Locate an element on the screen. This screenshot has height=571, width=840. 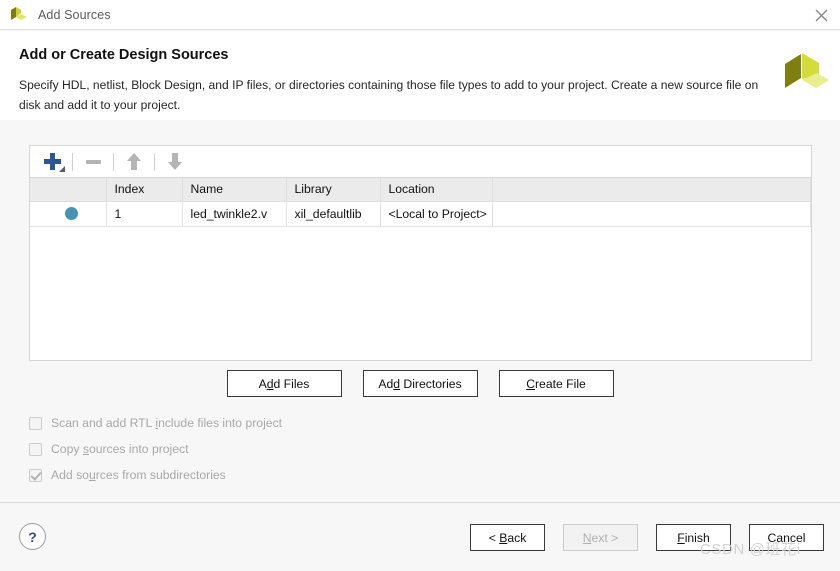
add-source-button is located at coordinates (52, 162).